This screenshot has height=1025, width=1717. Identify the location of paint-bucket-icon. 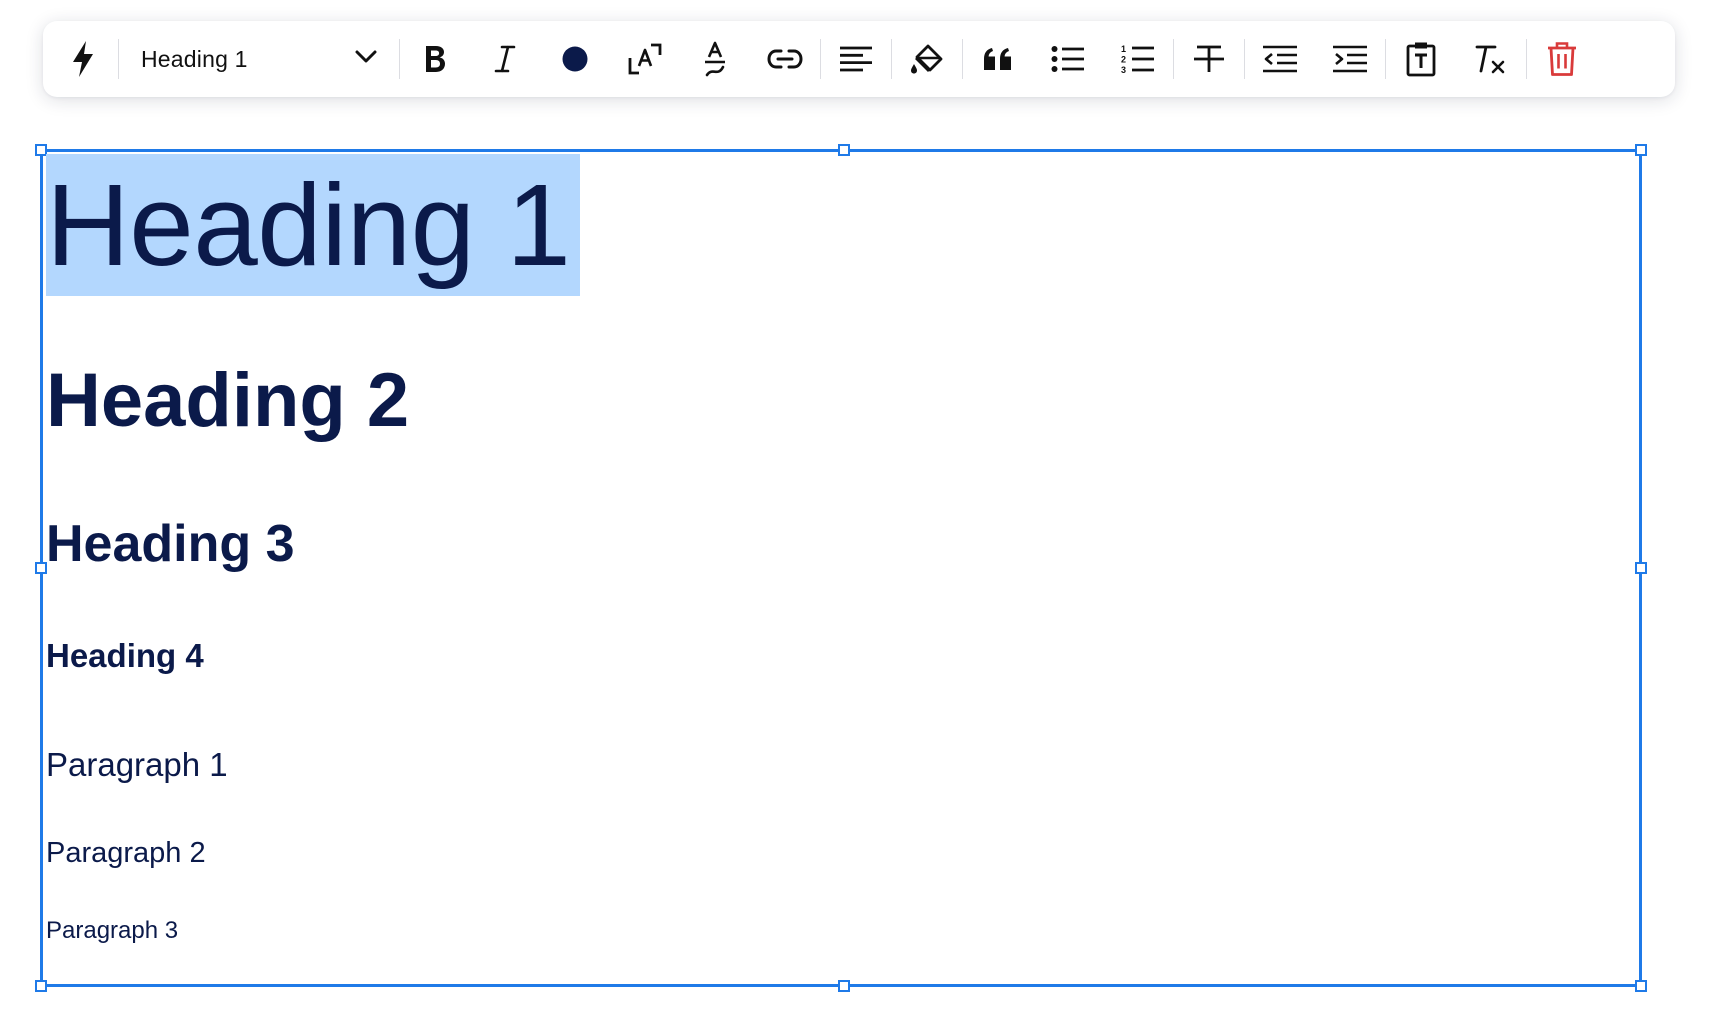
(927, 59).